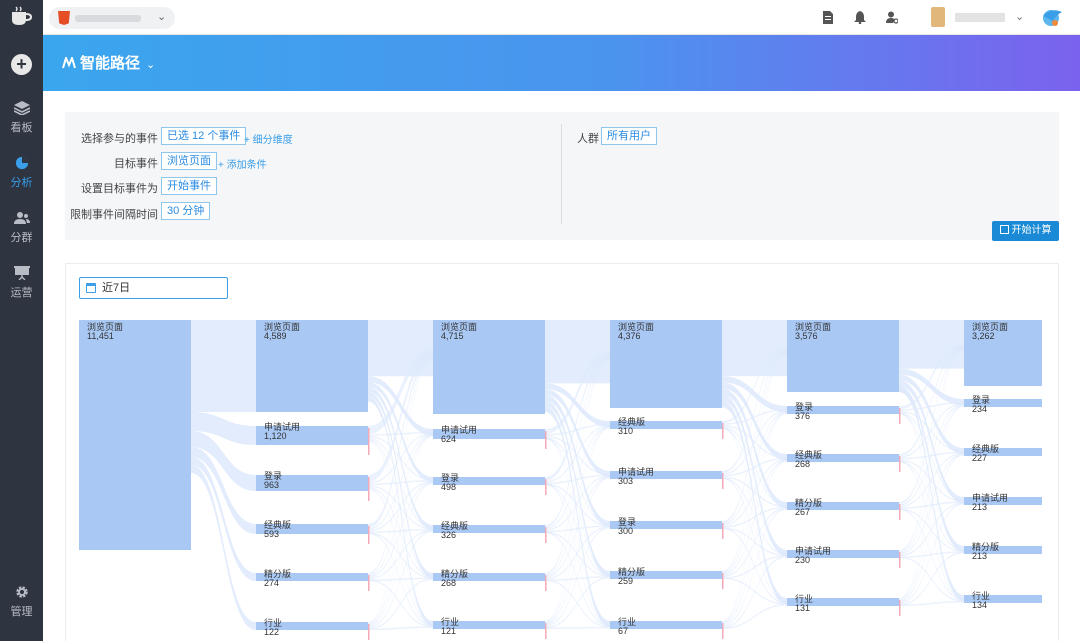  I want to click on target-label: 目标事件, so click(136, 164).